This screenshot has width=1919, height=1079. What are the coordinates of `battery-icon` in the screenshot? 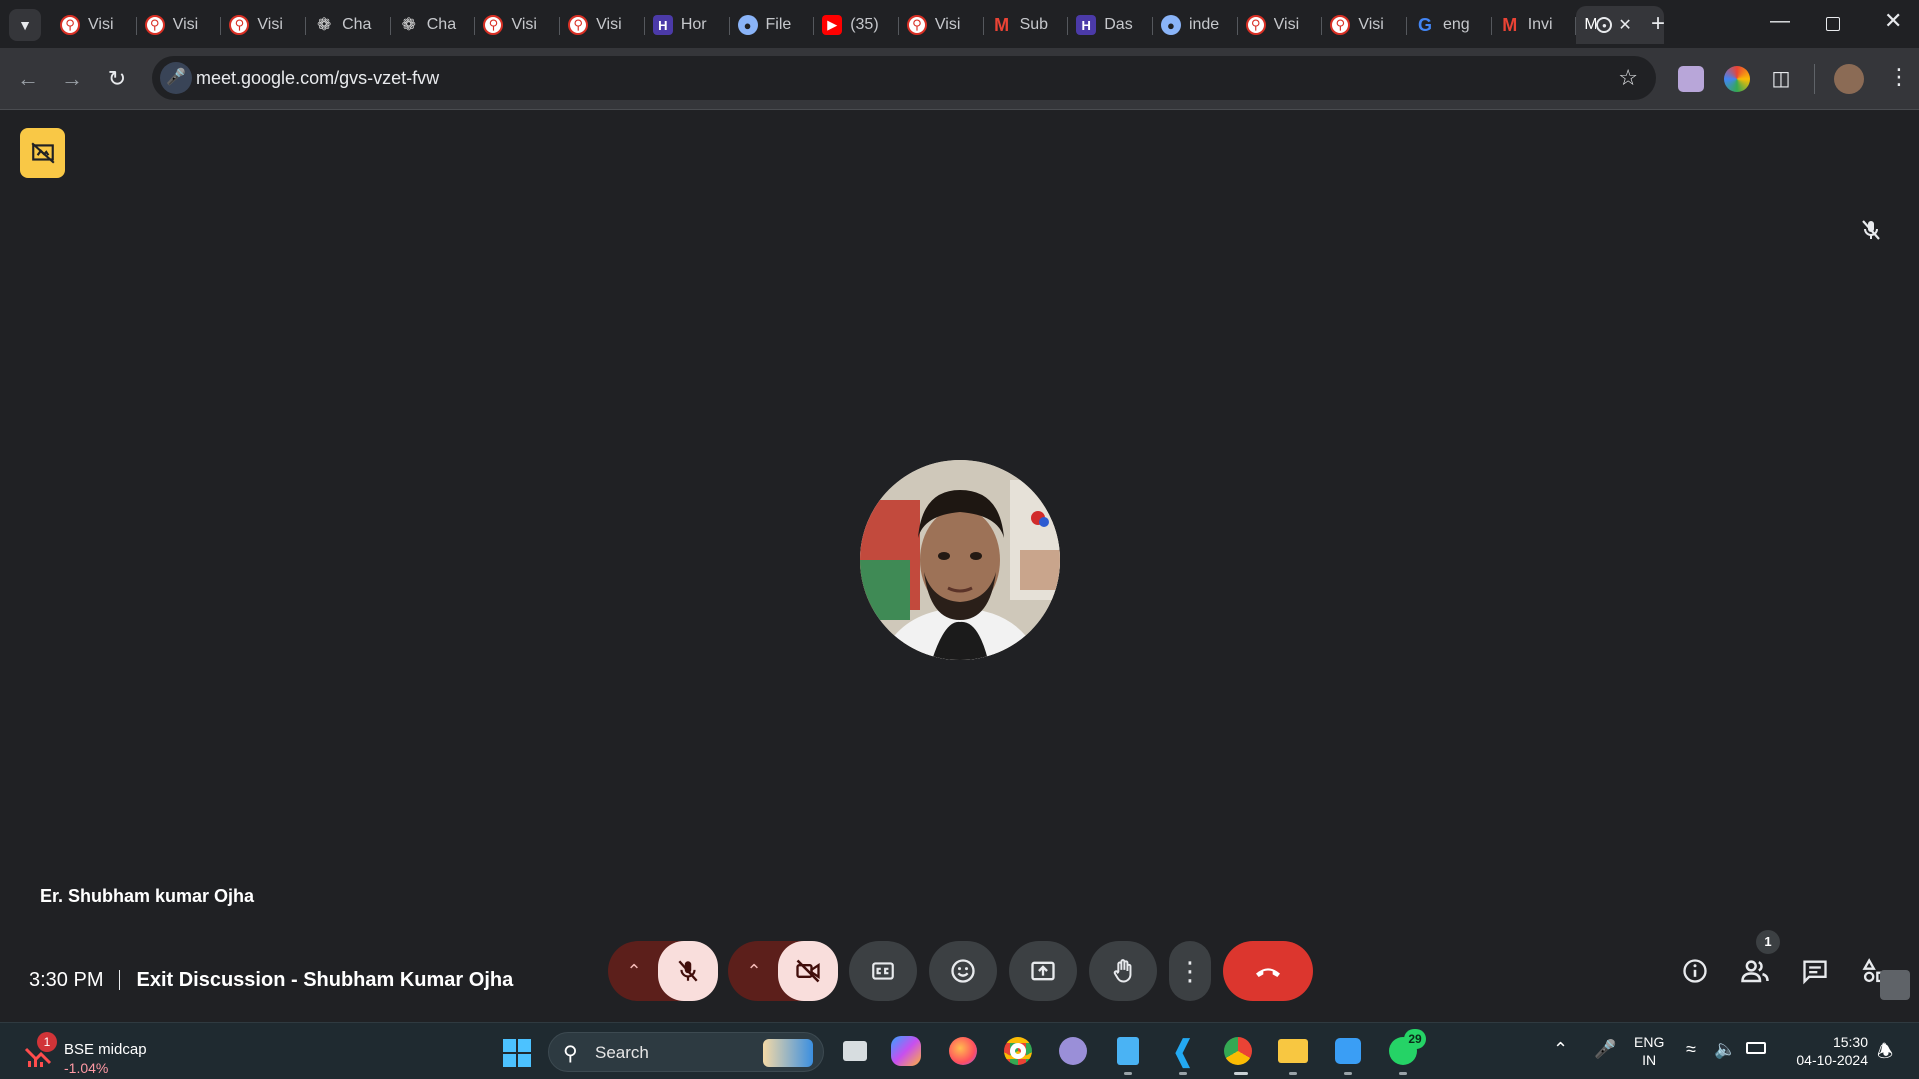 It's located at (1756, 1048).